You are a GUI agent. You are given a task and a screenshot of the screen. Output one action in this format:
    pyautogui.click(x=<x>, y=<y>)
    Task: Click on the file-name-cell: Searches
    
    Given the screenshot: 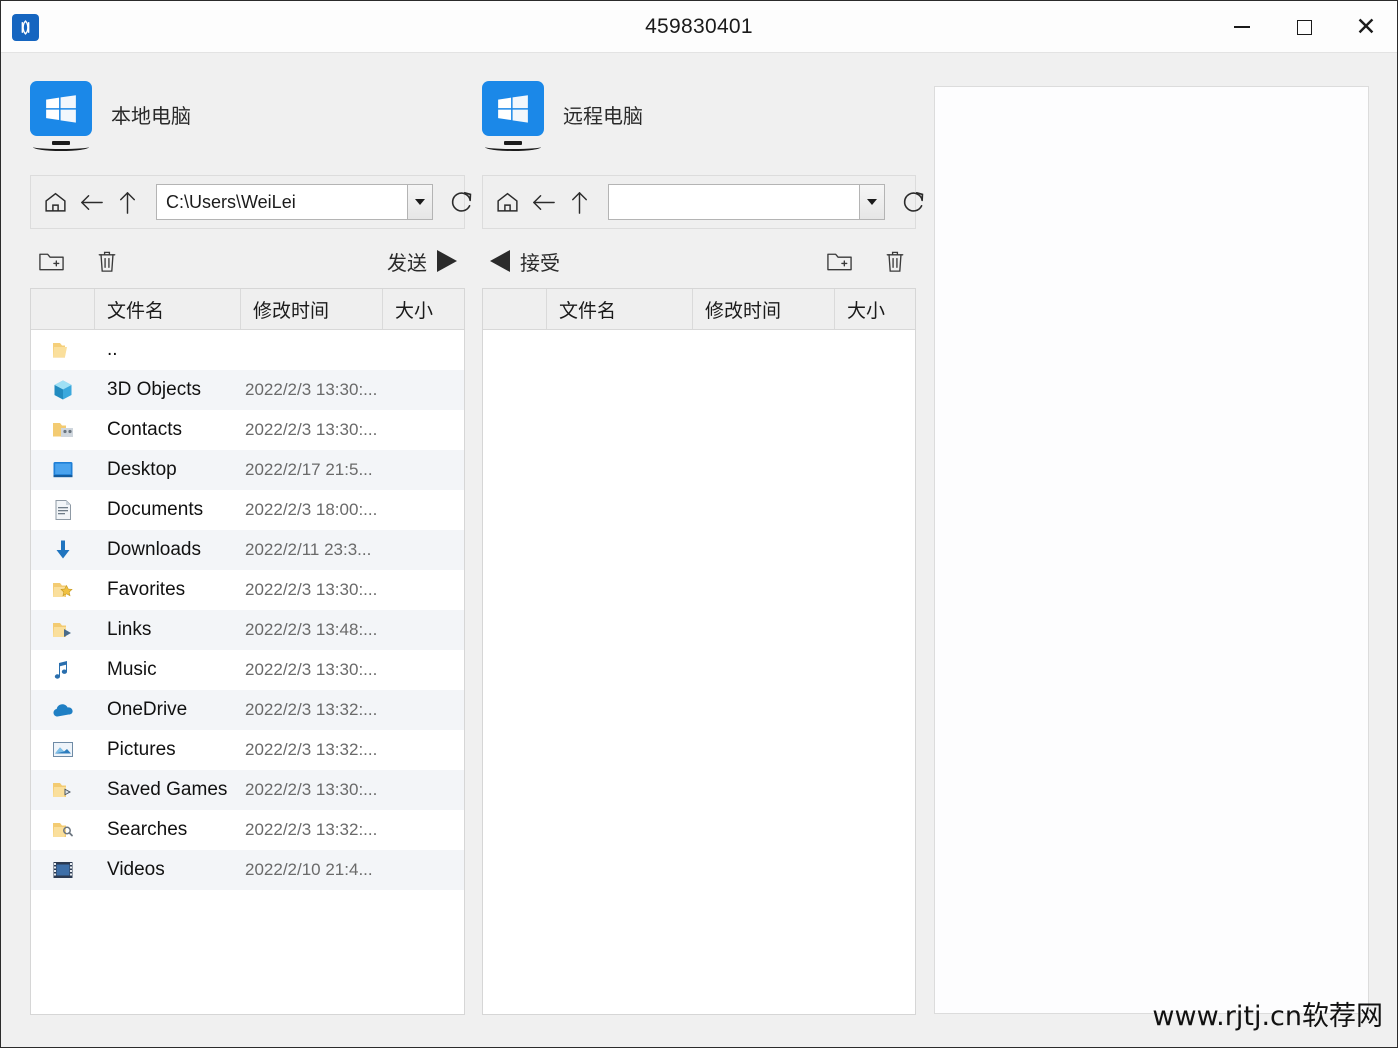 What is the action you would take?
    pyautogui.click(x=147, y=829)
    